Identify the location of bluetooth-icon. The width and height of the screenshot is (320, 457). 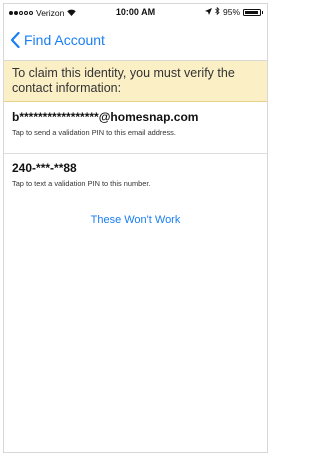
(217, 11).